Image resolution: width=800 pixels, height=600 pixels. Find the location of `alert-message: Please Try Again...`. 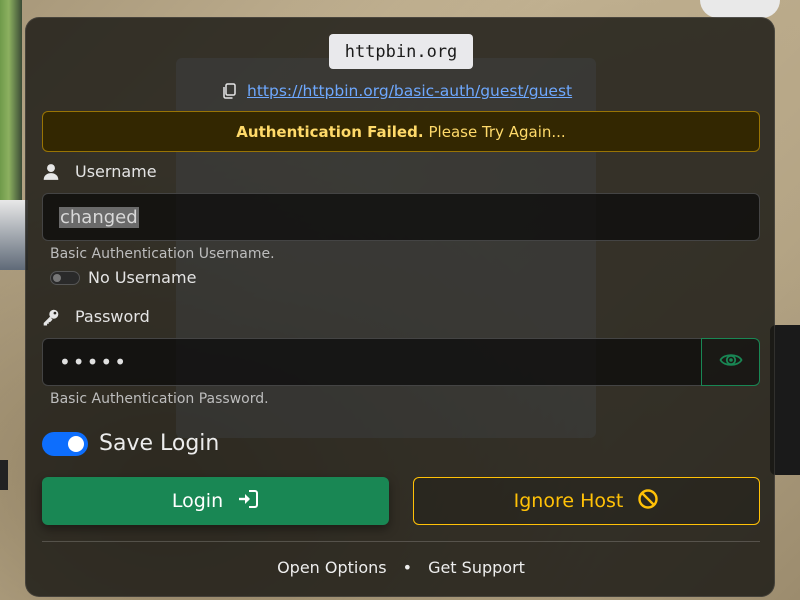

alert-message: Please Try Again... is located at coordinates (497, 131).